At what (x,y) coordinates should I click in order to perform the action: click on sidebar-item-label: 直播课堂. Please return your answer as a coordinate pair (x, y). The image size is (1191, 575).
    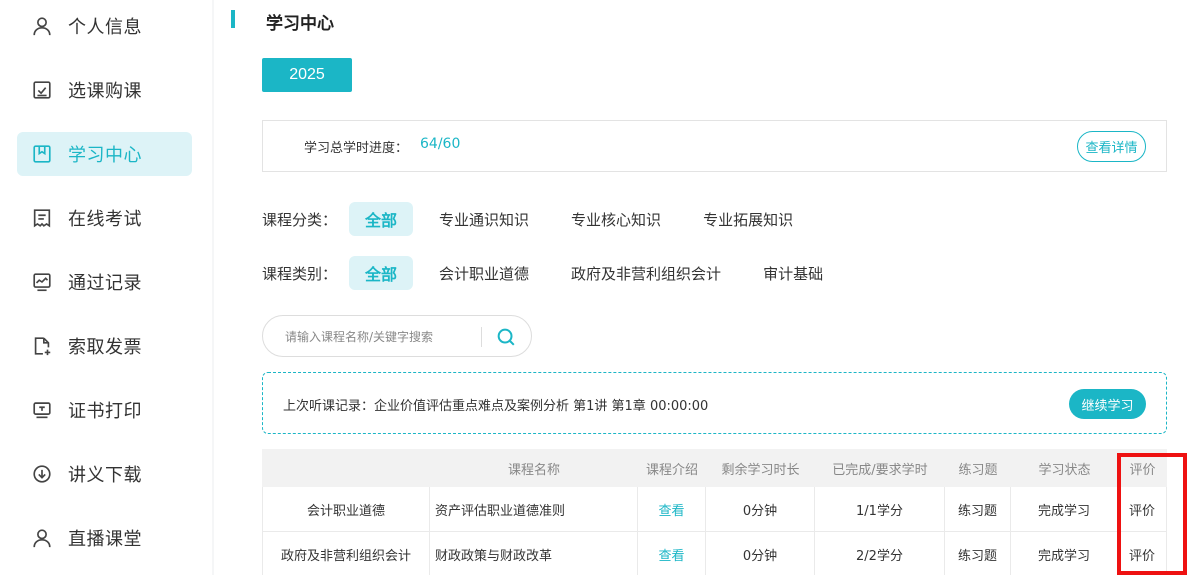
    Looking at the image, I should click on (105, 539).